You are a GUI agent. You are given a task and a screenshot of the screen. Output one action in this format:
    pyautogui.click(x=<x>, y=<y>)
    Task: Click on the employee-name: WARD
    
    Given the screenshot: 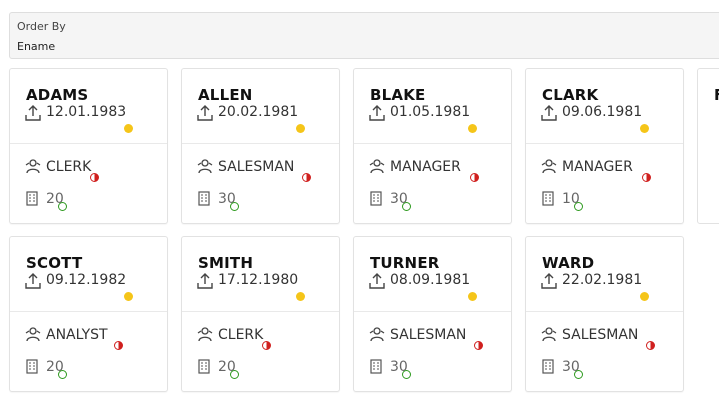 What is the action you would take?
    pyautogui.click(x=568, y=263)
    